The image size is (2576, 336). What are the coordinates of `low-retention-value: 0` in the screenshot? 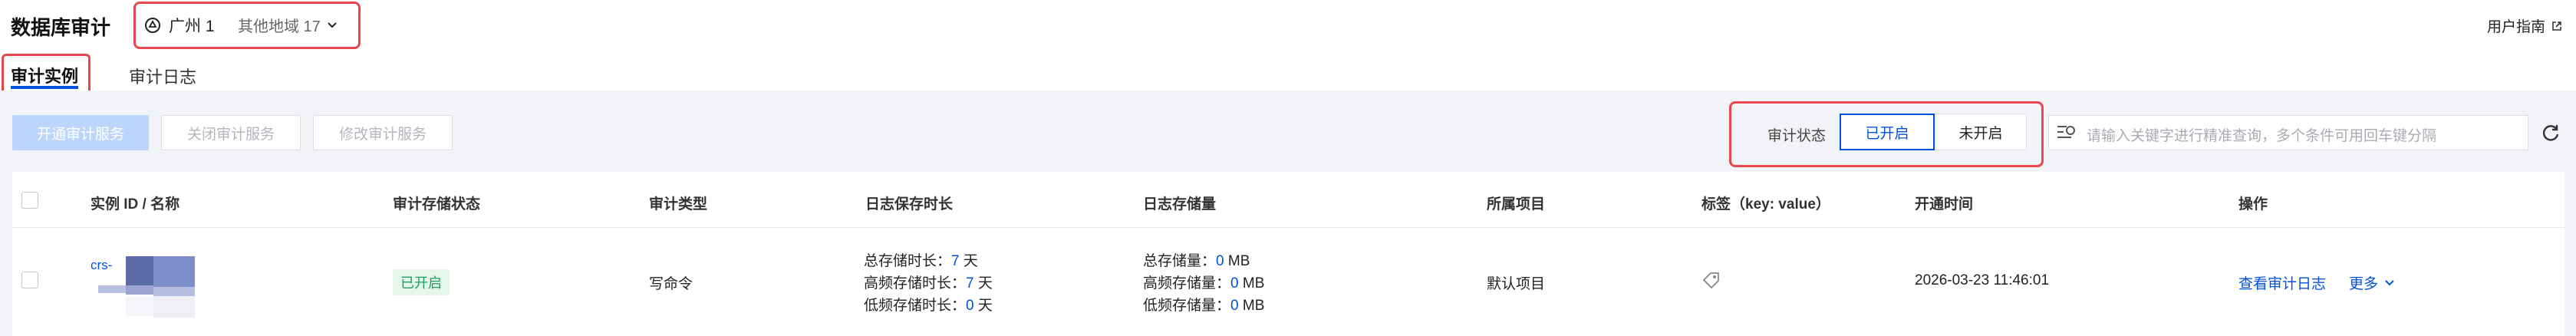 It's located at (970, 306).